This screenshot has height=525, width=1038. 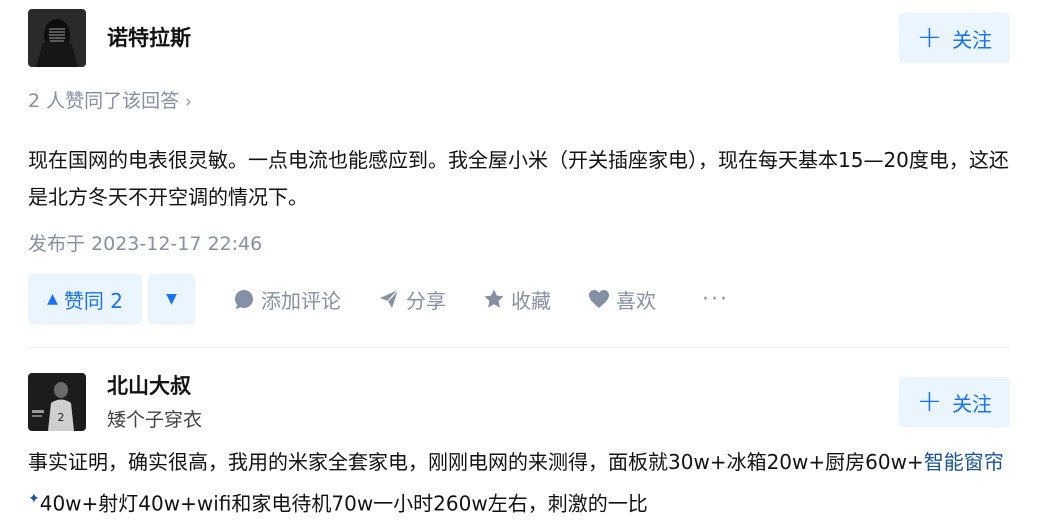 What do you see at coordinates (155, 420) in the screenshot?
I see `author-bio: 矮个子穿衣` at bounding box center [155, 420].